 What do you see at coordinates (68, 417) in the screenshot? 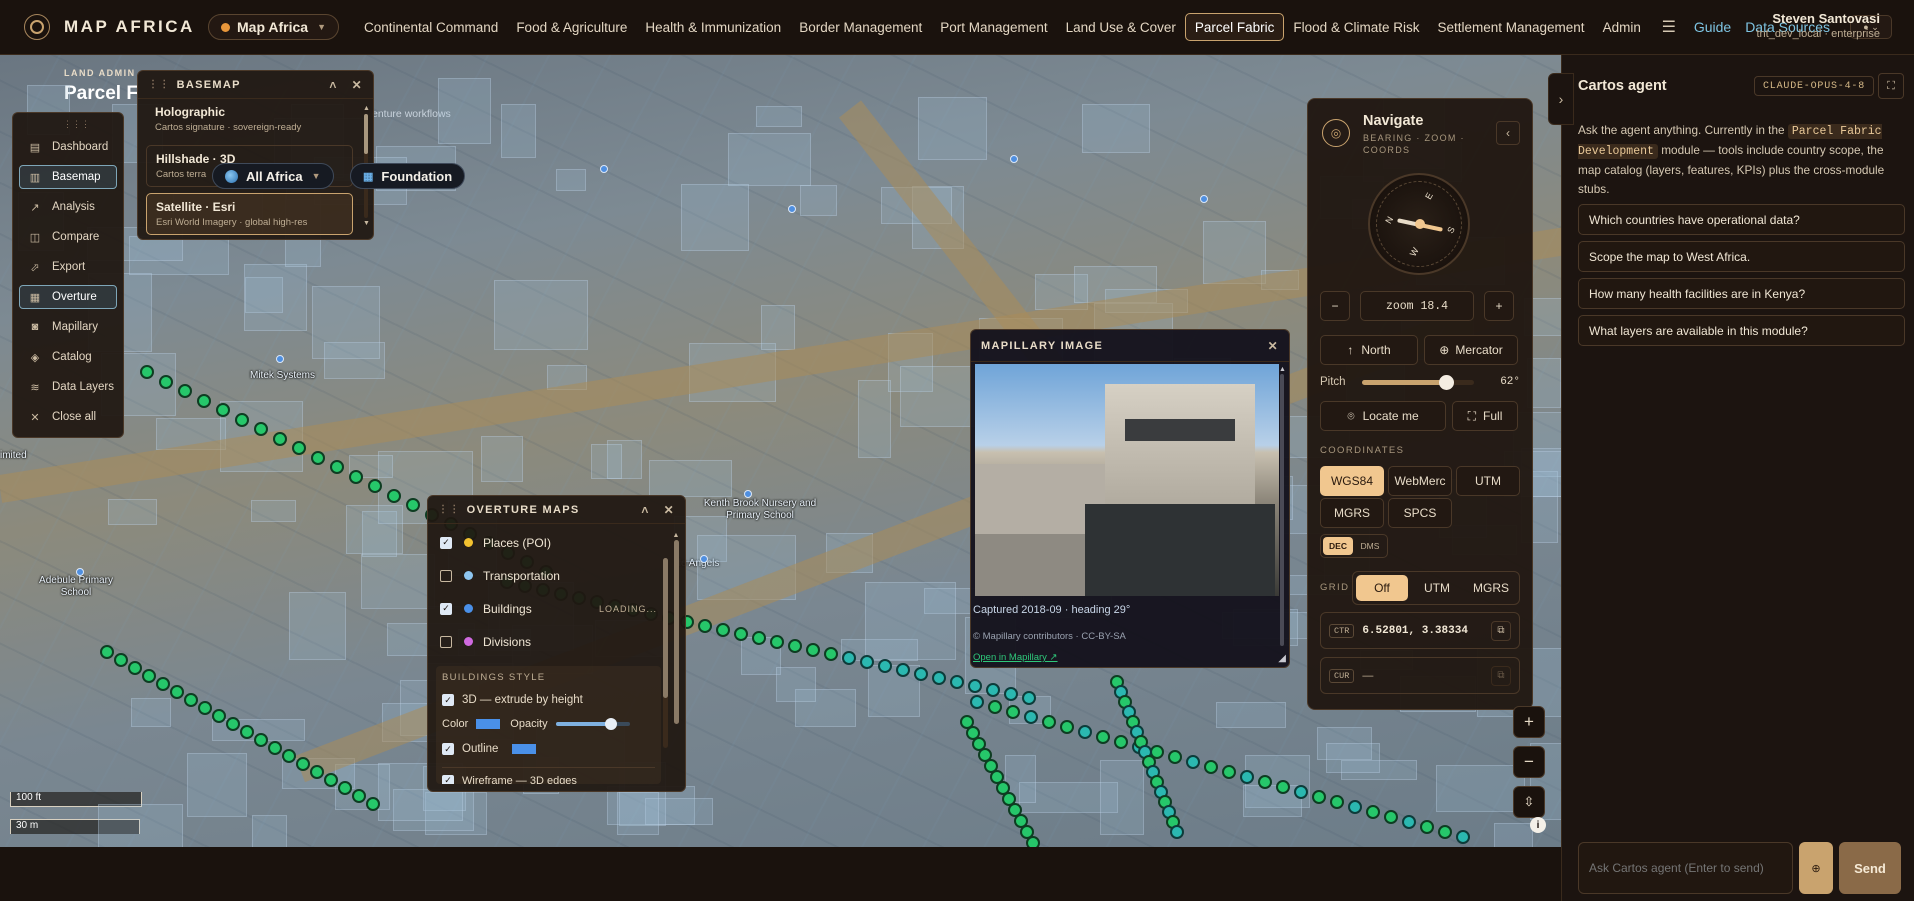
I see `sidebar-item-close-all: ✕ Close all` at bounding box center [68, 417].